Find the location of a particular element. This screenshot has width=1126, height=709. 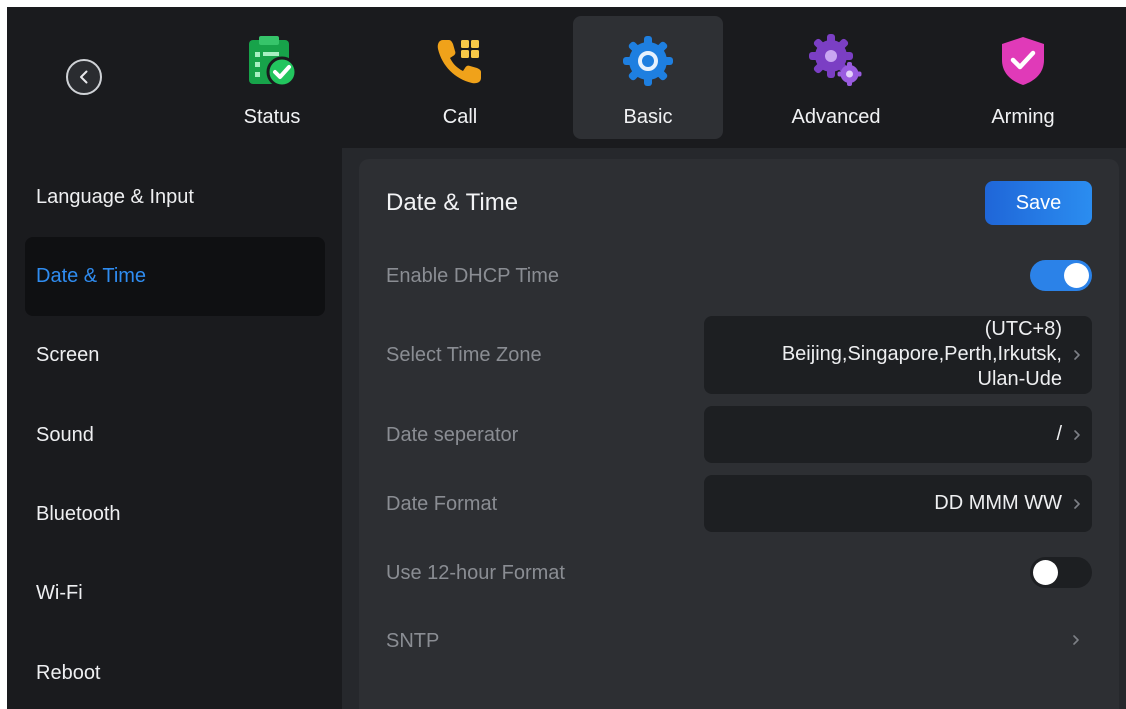

sidebar-item-label: Bluetooth is located at coordinates (78, 514).